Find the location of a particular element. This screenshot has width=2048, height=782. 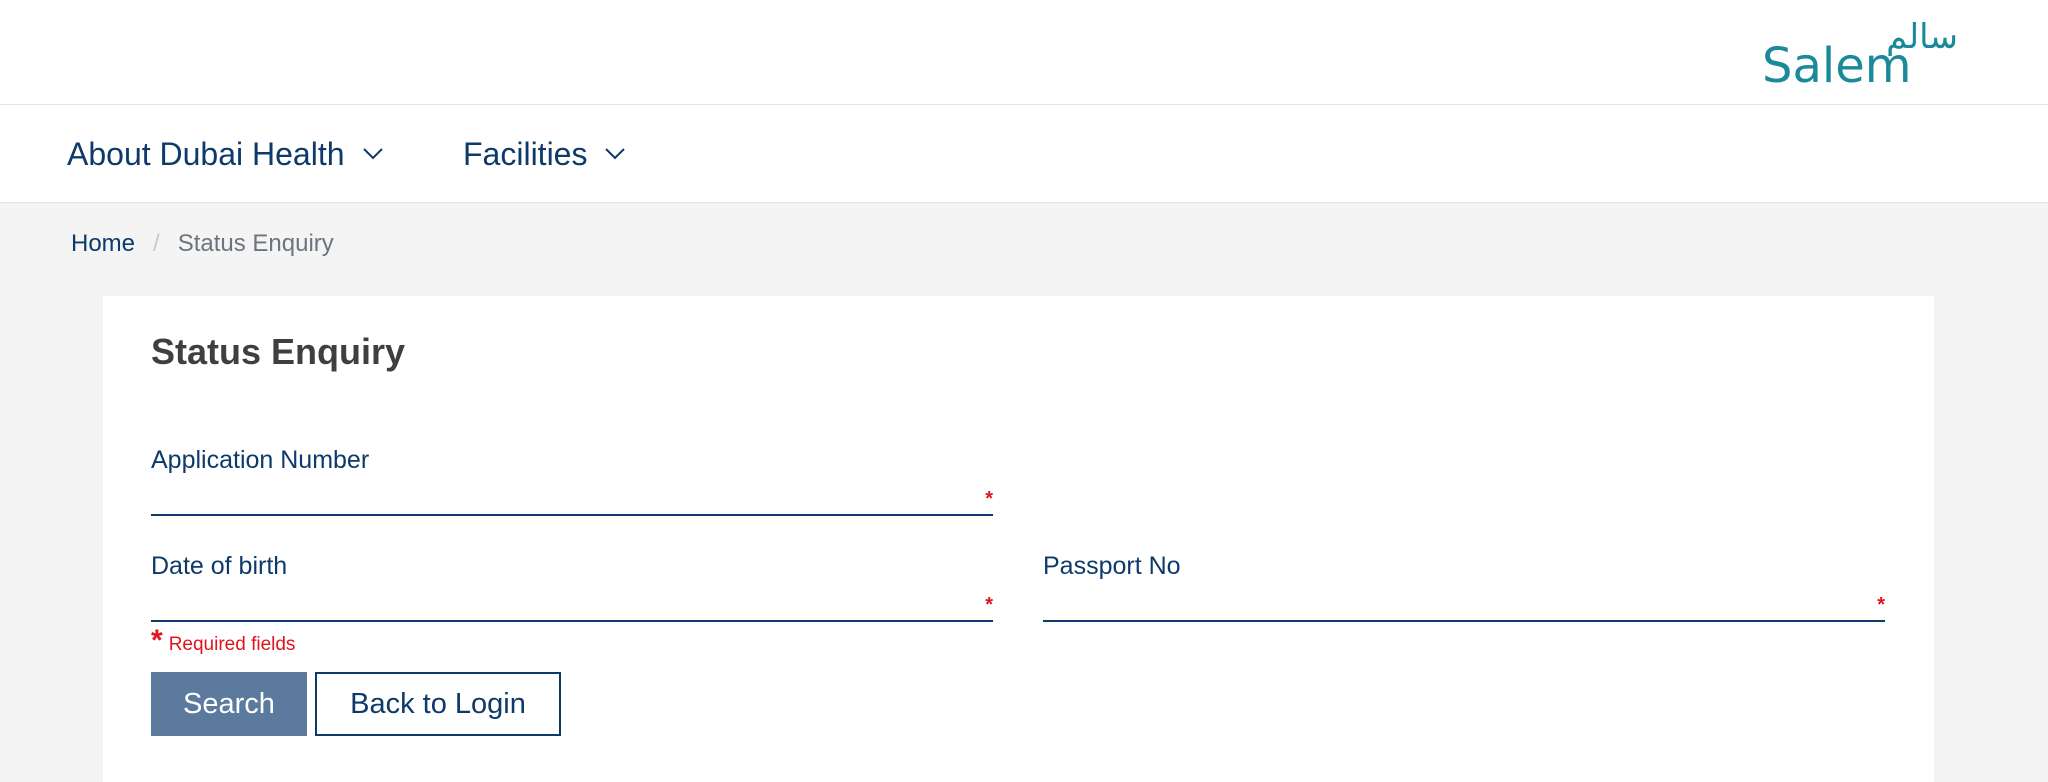

application-number-input is located at coordinates (572, 499).